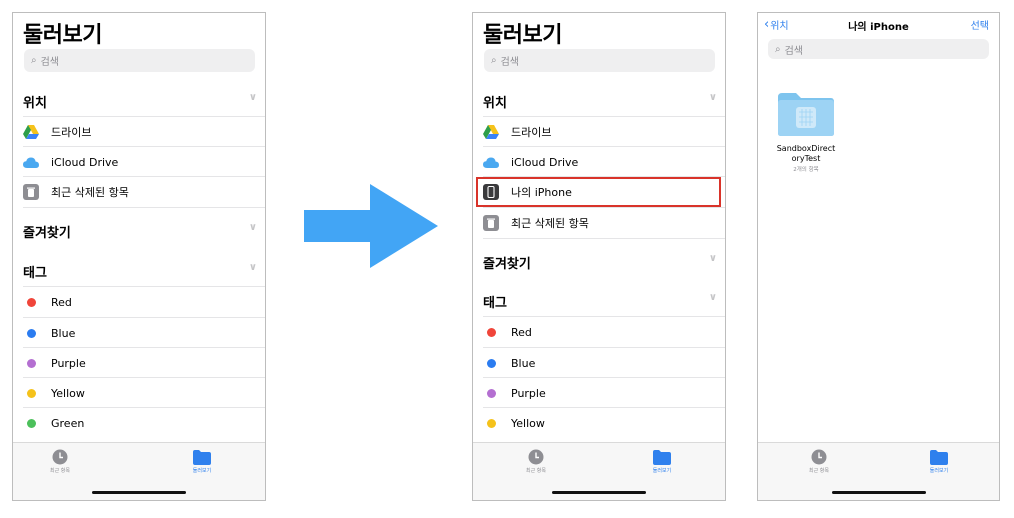 This screenshot has width=1014, height=518. Describe the element at coordinates (878, 27) in the screenshot. I see `nav-title: 나의 iPhone` at that location.